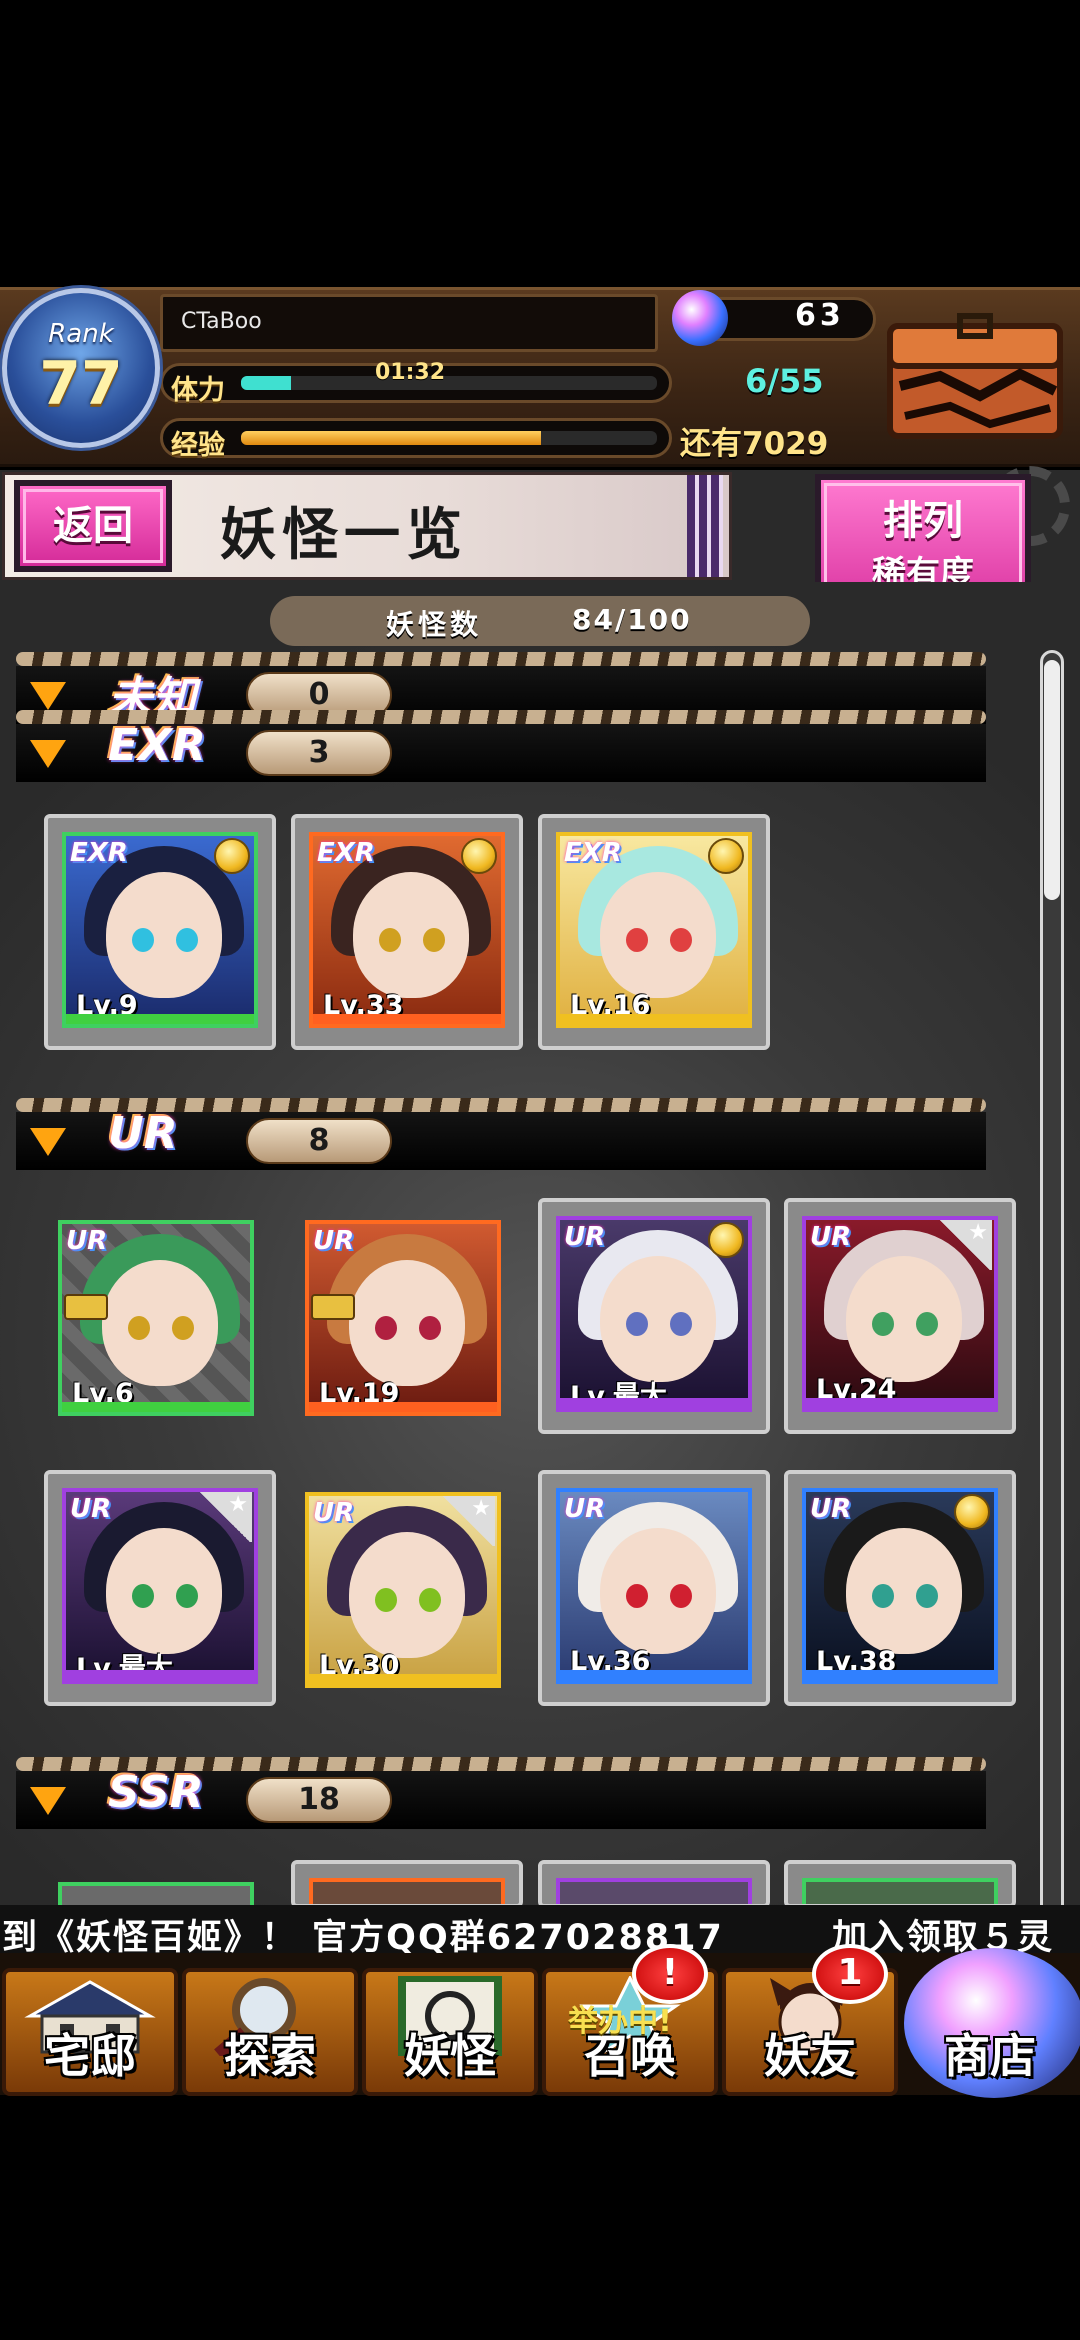 The image size is (1080, 2340). I want to click on yokai-count-value: 84/100, so click(632, 619).